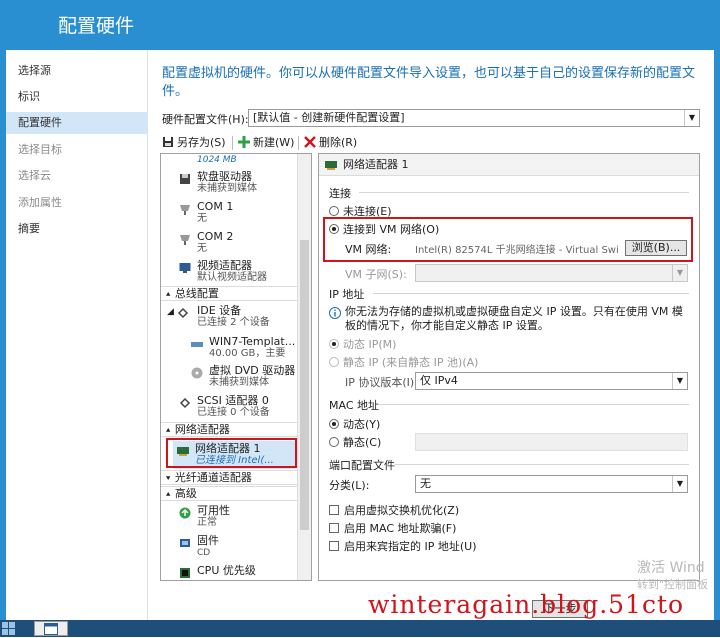  I want to click on availability-status: 正常, so click(207, 522).